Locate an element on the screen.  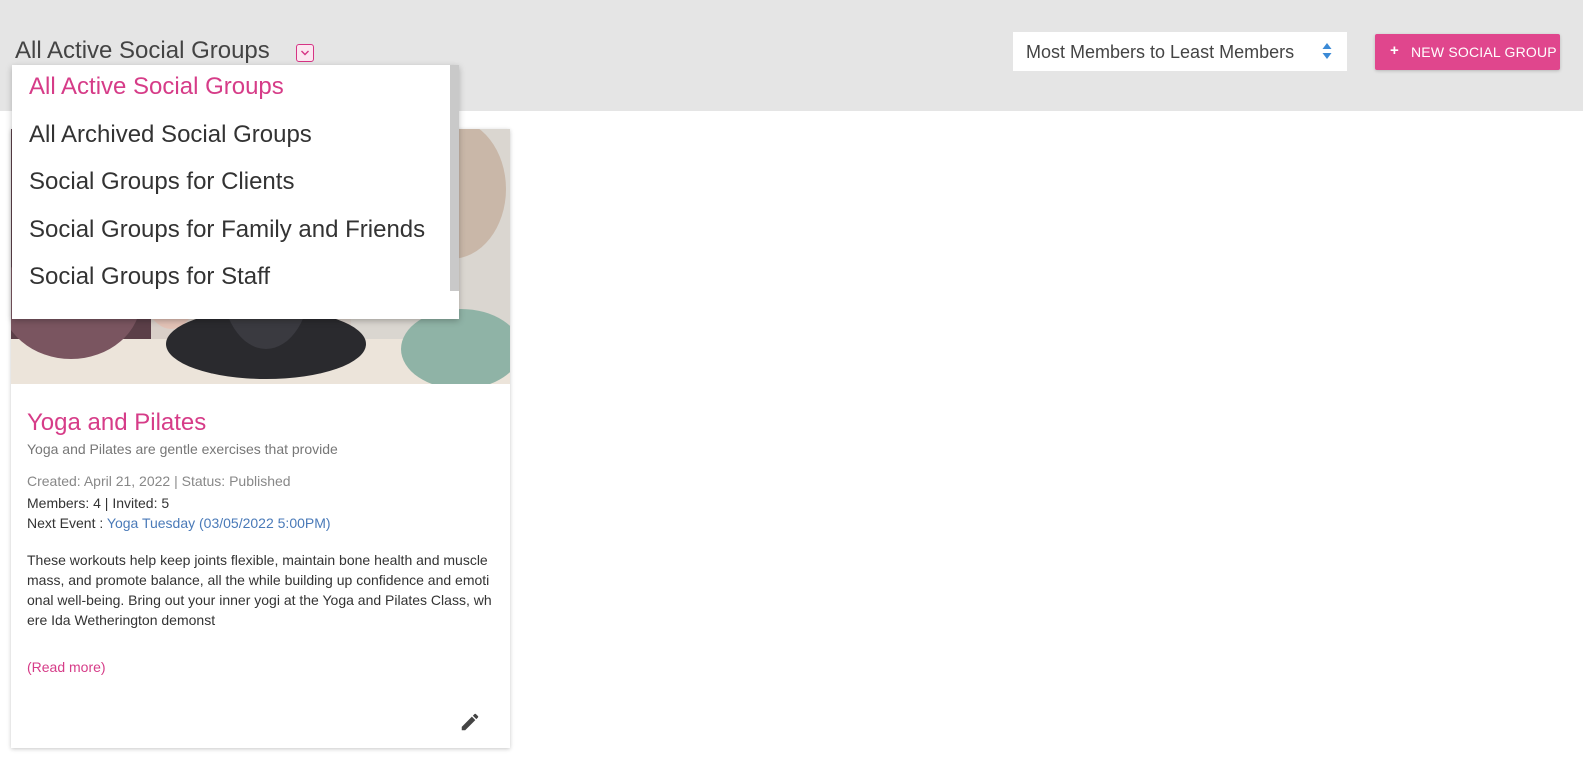
new-social-group-button: + NEW SOCIAL GROUP is located at coordinates (1467, 52).